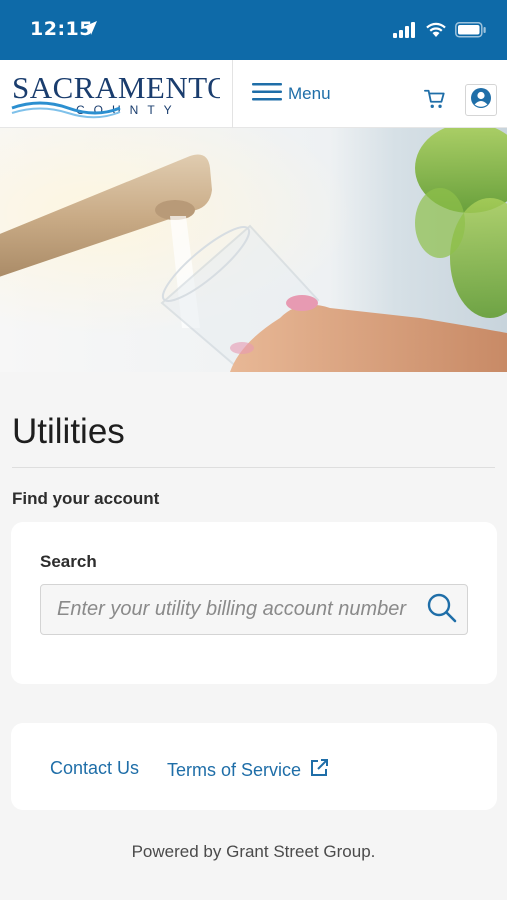 The image size is (507, 900). I want to click on contact-us-link: Contact Us, so click(94, 768).